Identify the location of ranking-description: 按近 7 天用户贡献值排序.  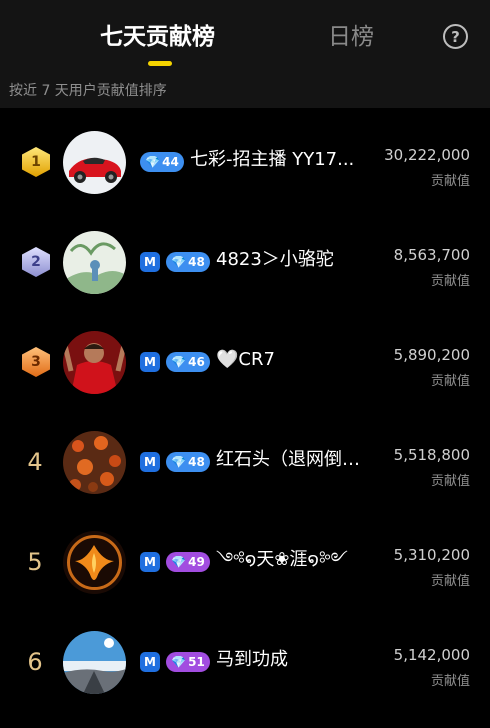
(88, 91).